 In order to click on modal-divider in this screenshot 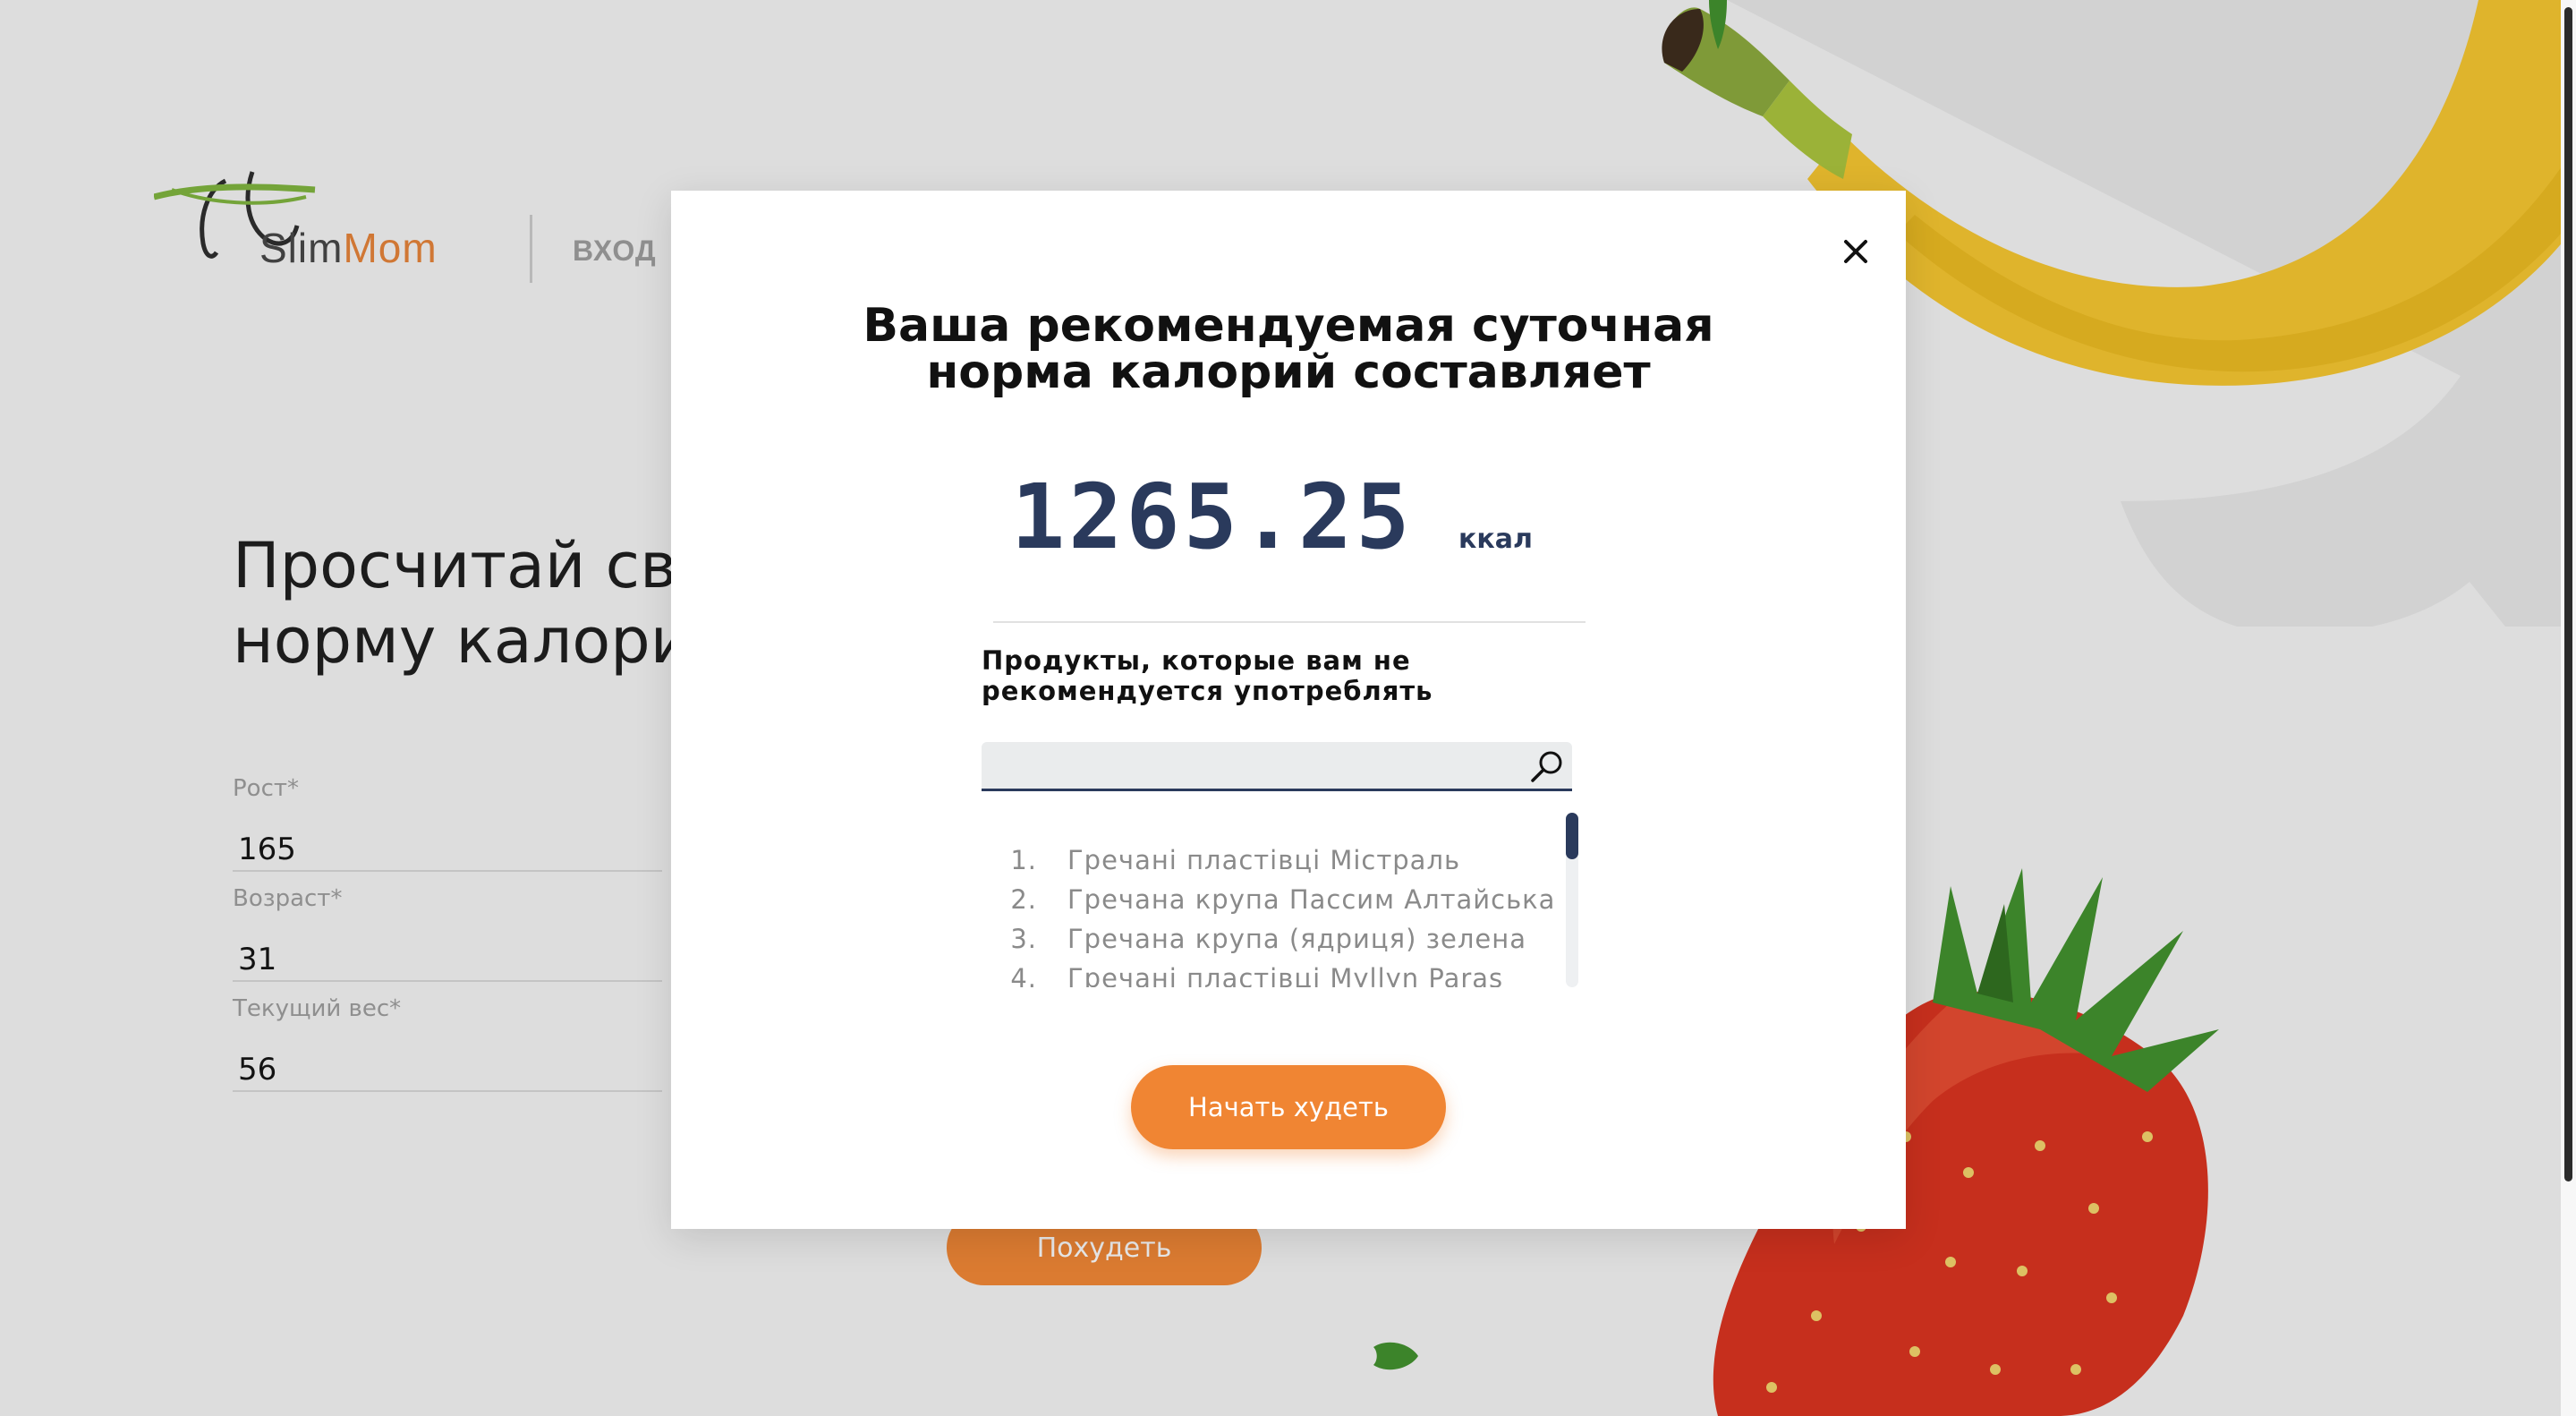, I will do `click(1289, 622)`.